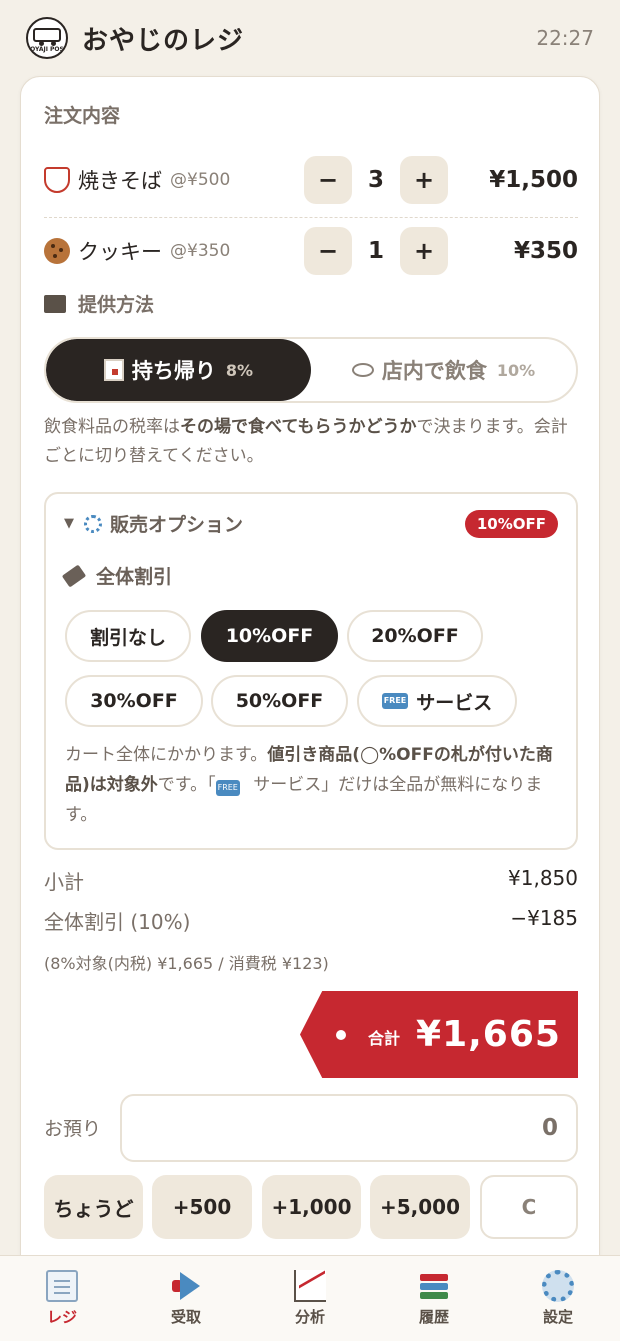 This screenshot has height=1341, width=620. What do you see at coordinates (298, 427) in the screenshot?
I see `note-bold: その場で食べてもらうかどうか` at bounding box center [298, 427].